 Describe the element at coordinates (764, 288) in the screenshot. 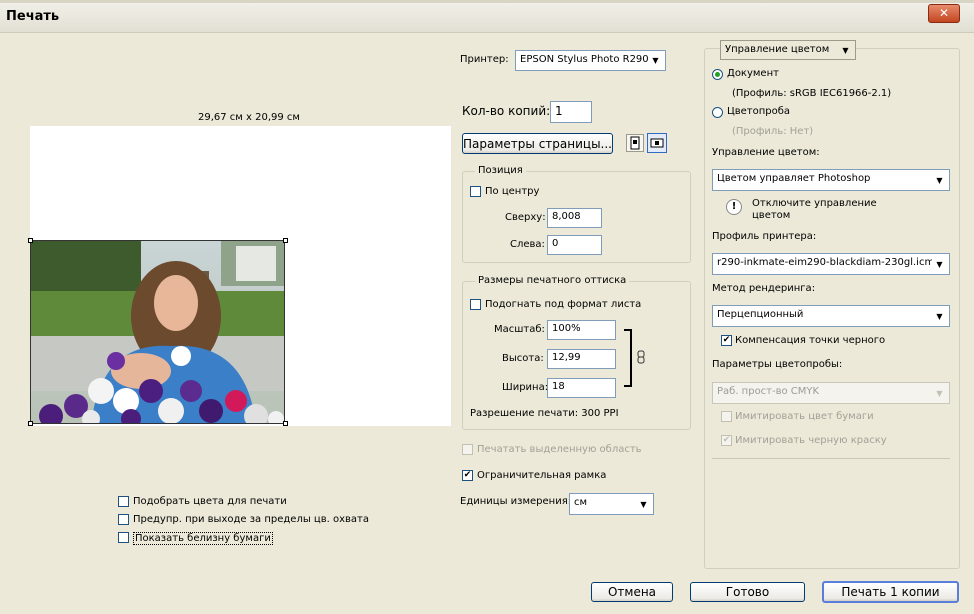

I see `rendering-intent-label: Метод рендеринга:` at that location.